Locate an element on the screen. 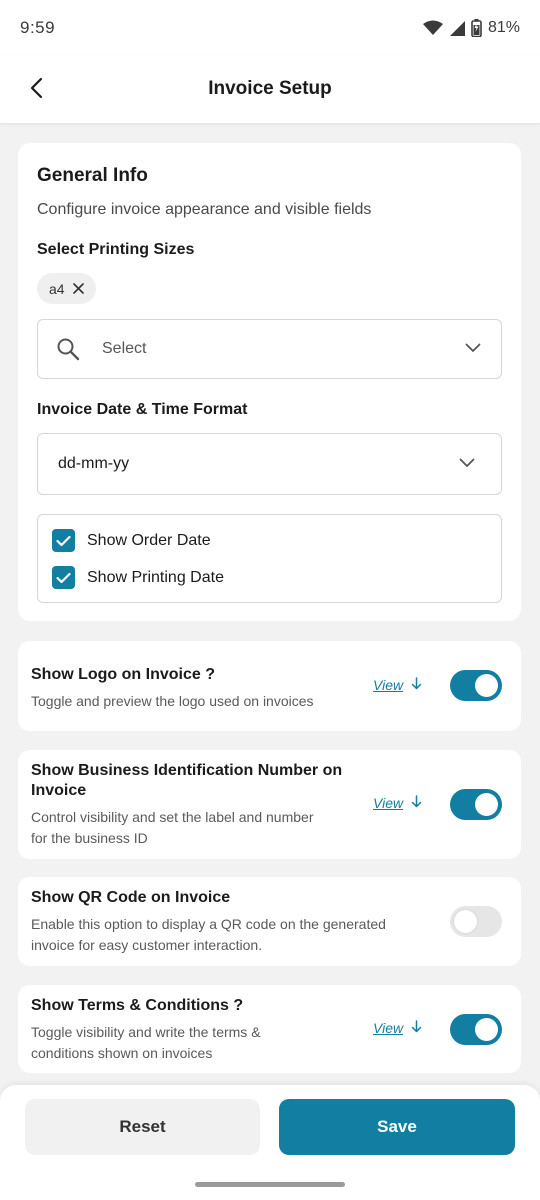  app-header: Invoice Setup is located at coordinates (270, 90).